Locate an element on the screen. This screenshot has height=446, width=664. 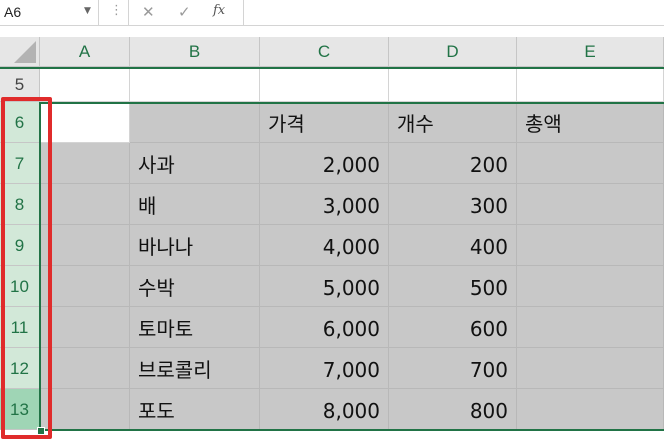
cell-d13: 800 is located at coordinates (453, 409).